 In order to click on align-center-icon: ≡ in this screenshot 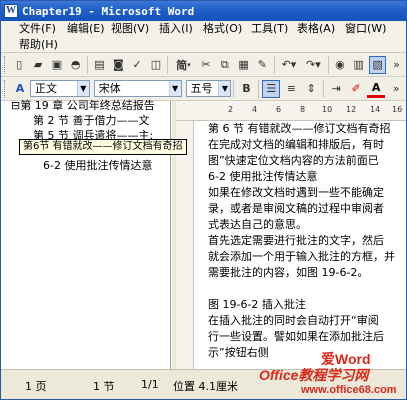, I will do `click(291, 89)`.